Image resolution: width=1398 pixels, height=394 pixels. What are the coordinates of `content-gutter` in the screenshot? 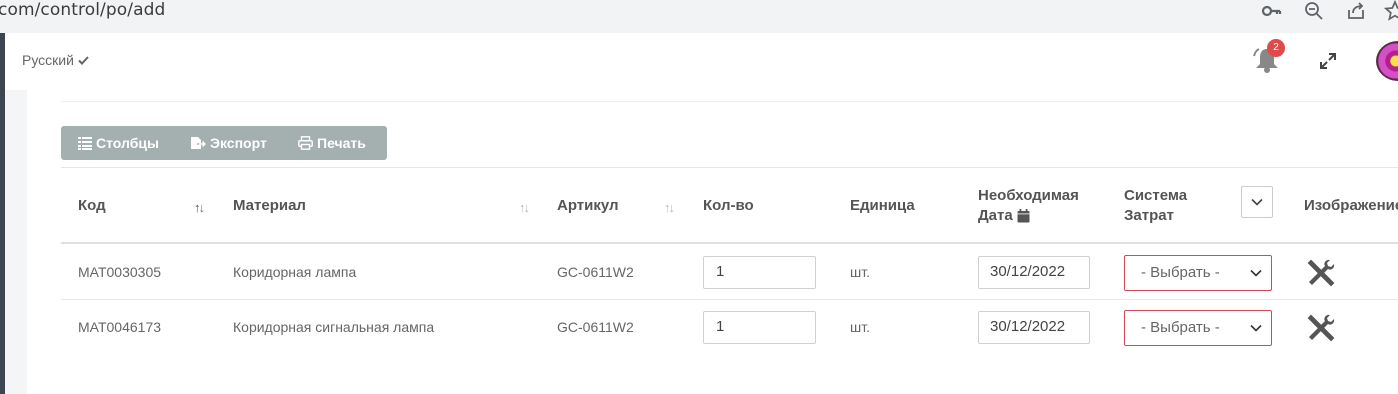 It's located at (16, 241).